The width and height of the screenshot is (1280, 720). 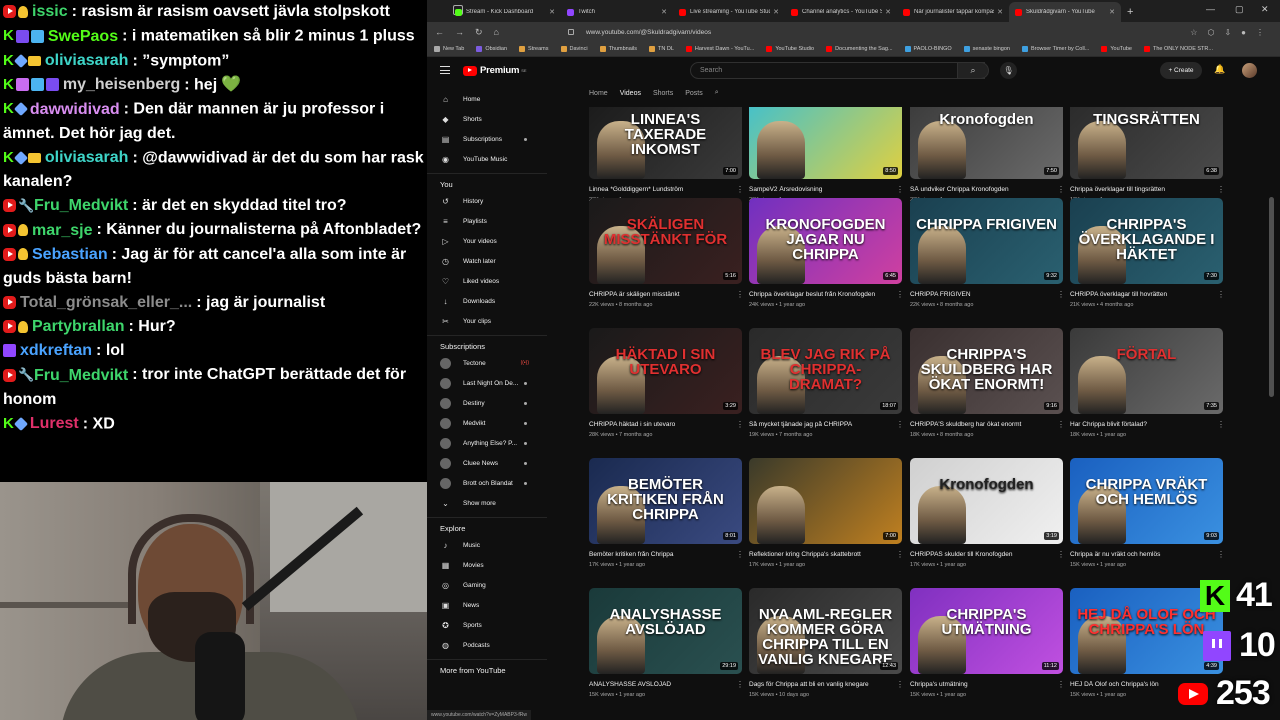 What do you see at coordinates (534, 49) in the screenshot?
I see `bookmark-item: Streams` at bounding box center [534, 49].